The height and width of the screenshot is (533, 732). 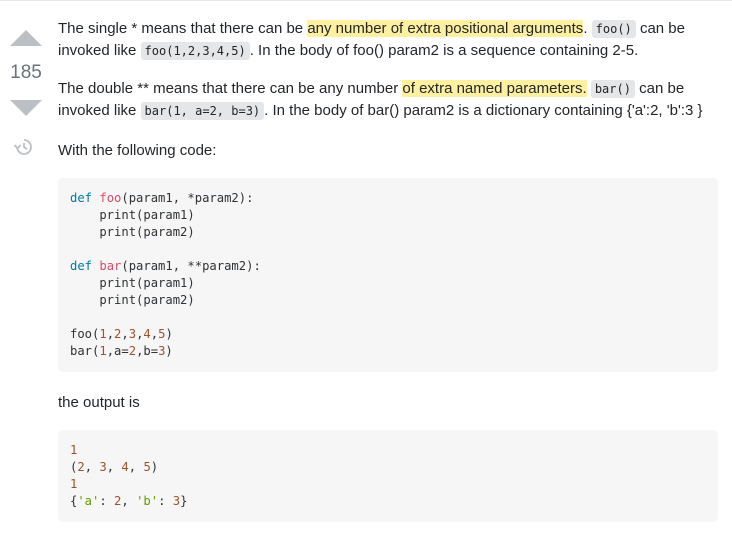 I want to click on inline-code: bar(), so click(x=612, y=89).